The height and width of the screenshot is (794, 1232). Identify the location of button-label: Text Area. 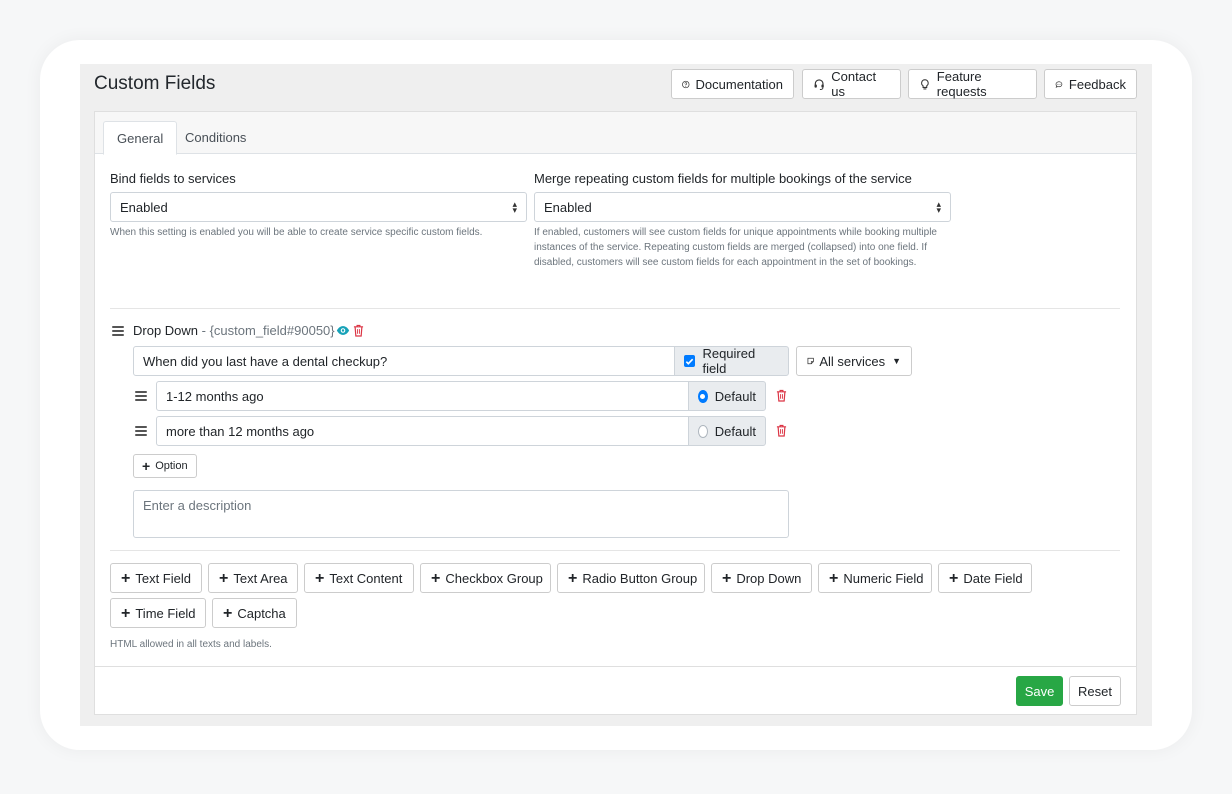
(260, 578).